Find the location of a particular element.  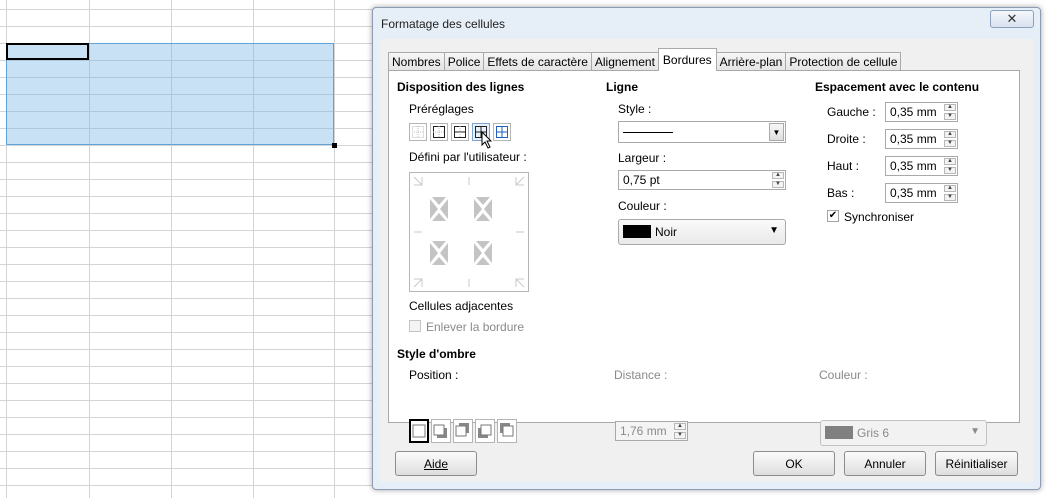

help-button: Aide is located at coordinates (436, 463).